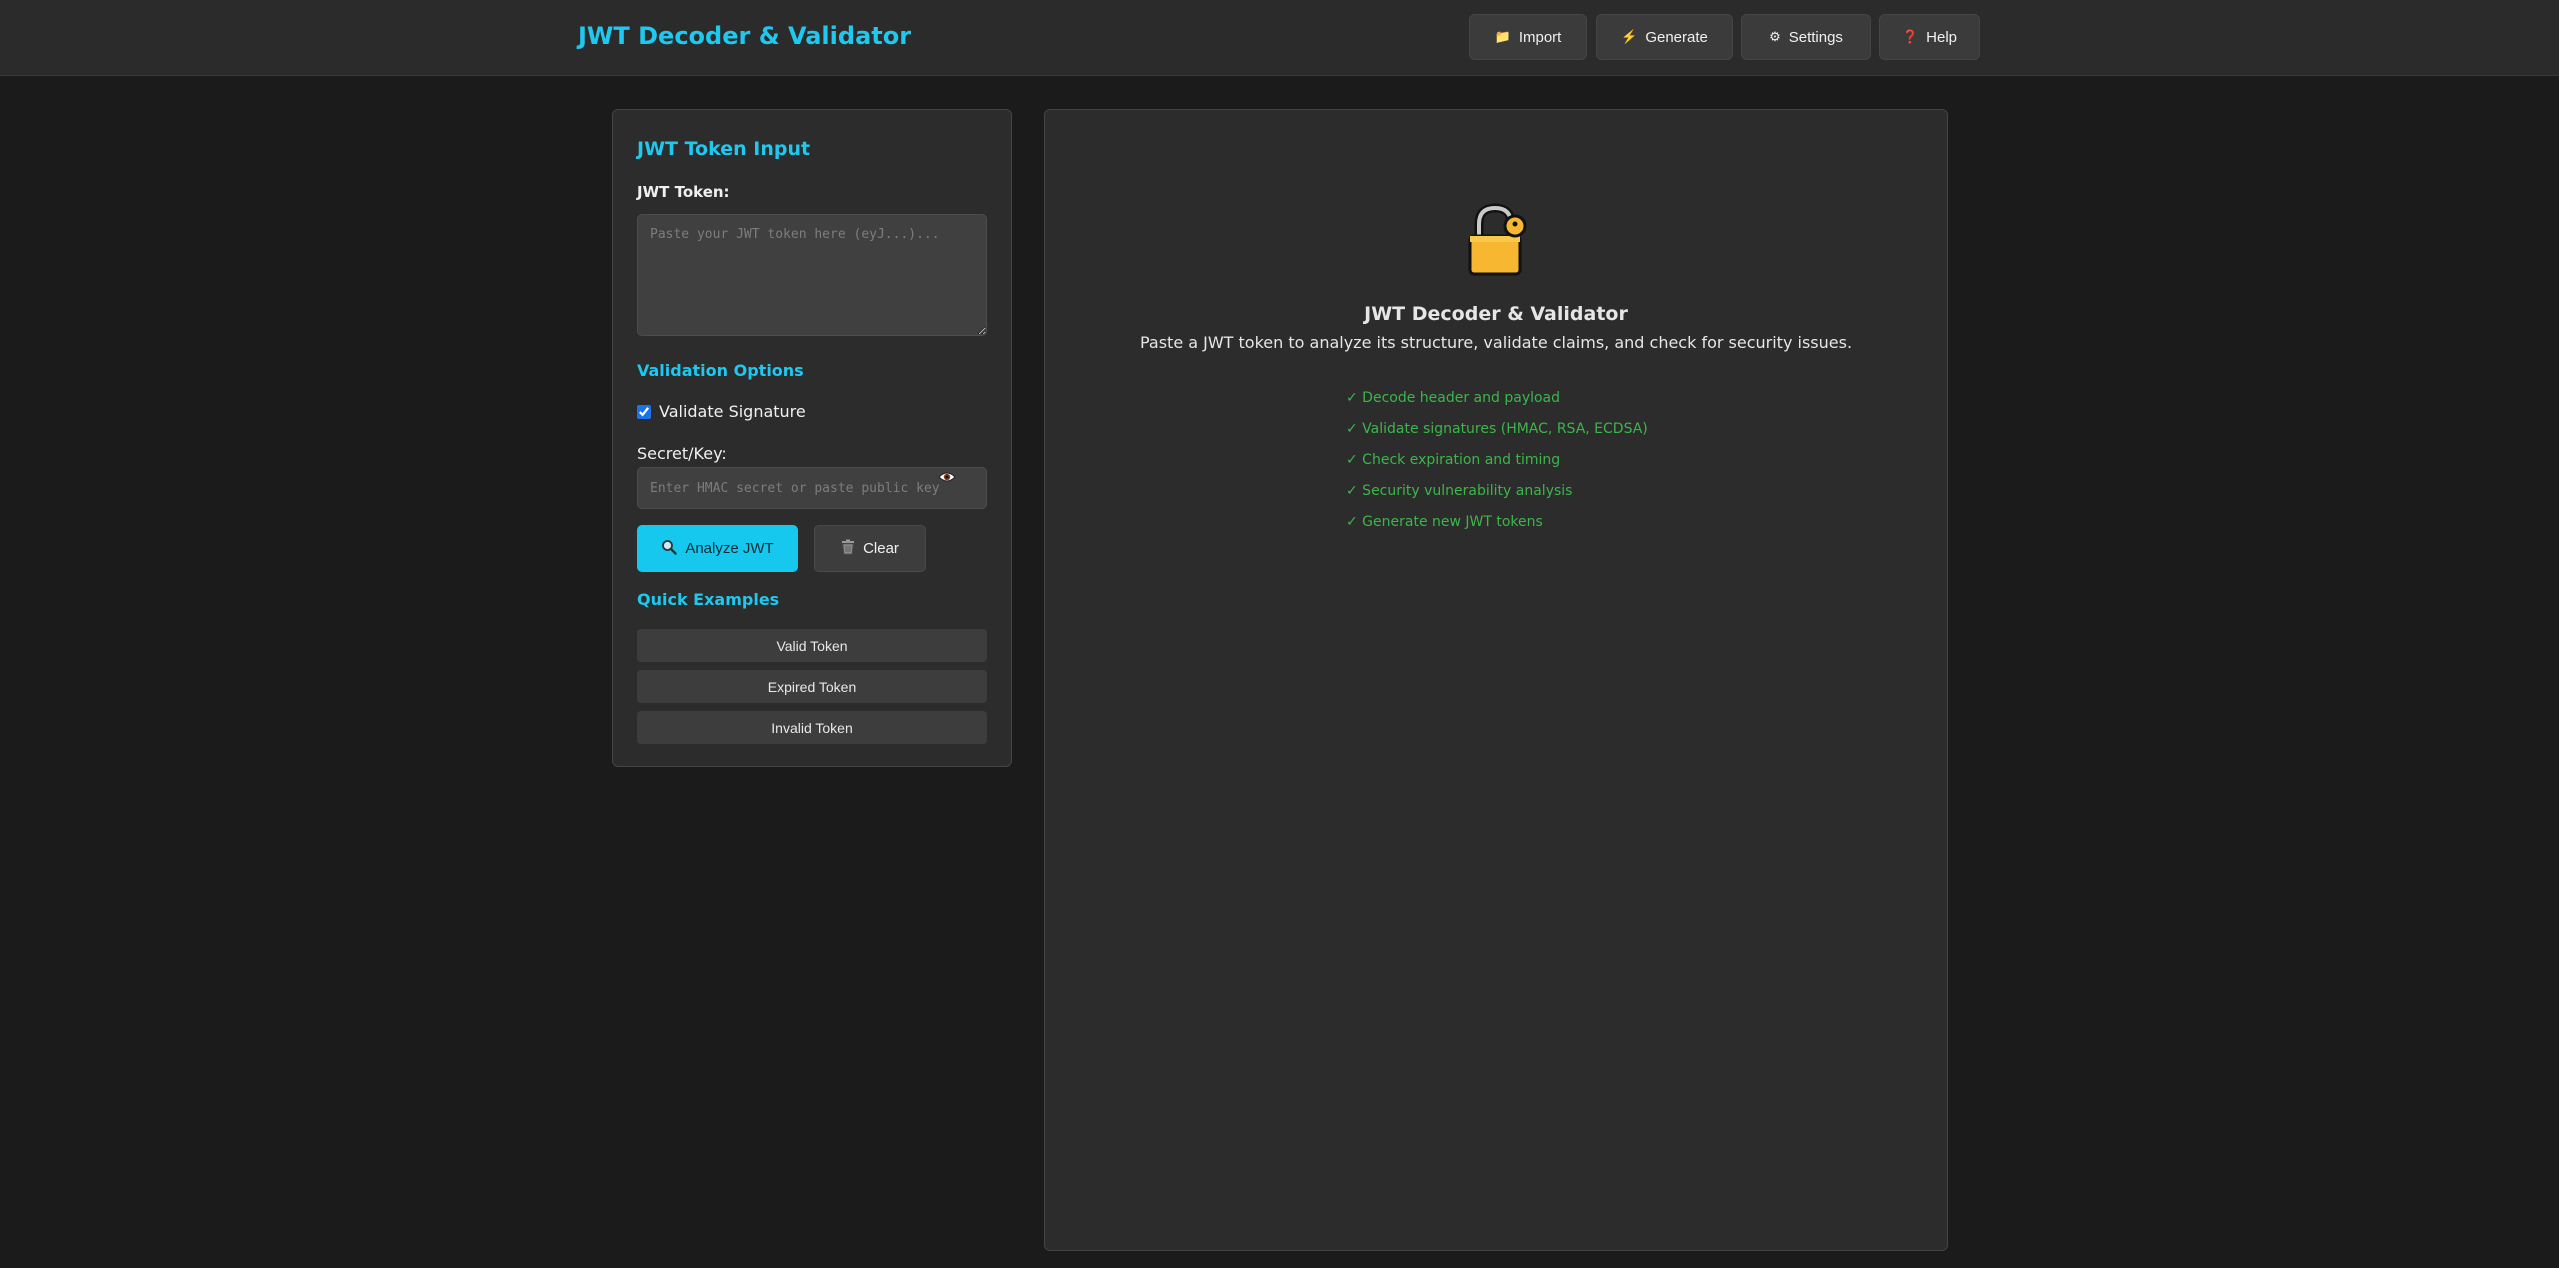 The height and width of the screenshot is (1268, 2559). Describe the element at coordinates (1496, 314) in the screenshot. I see `welcome-title: JWT Decoder & Validator` at that location.